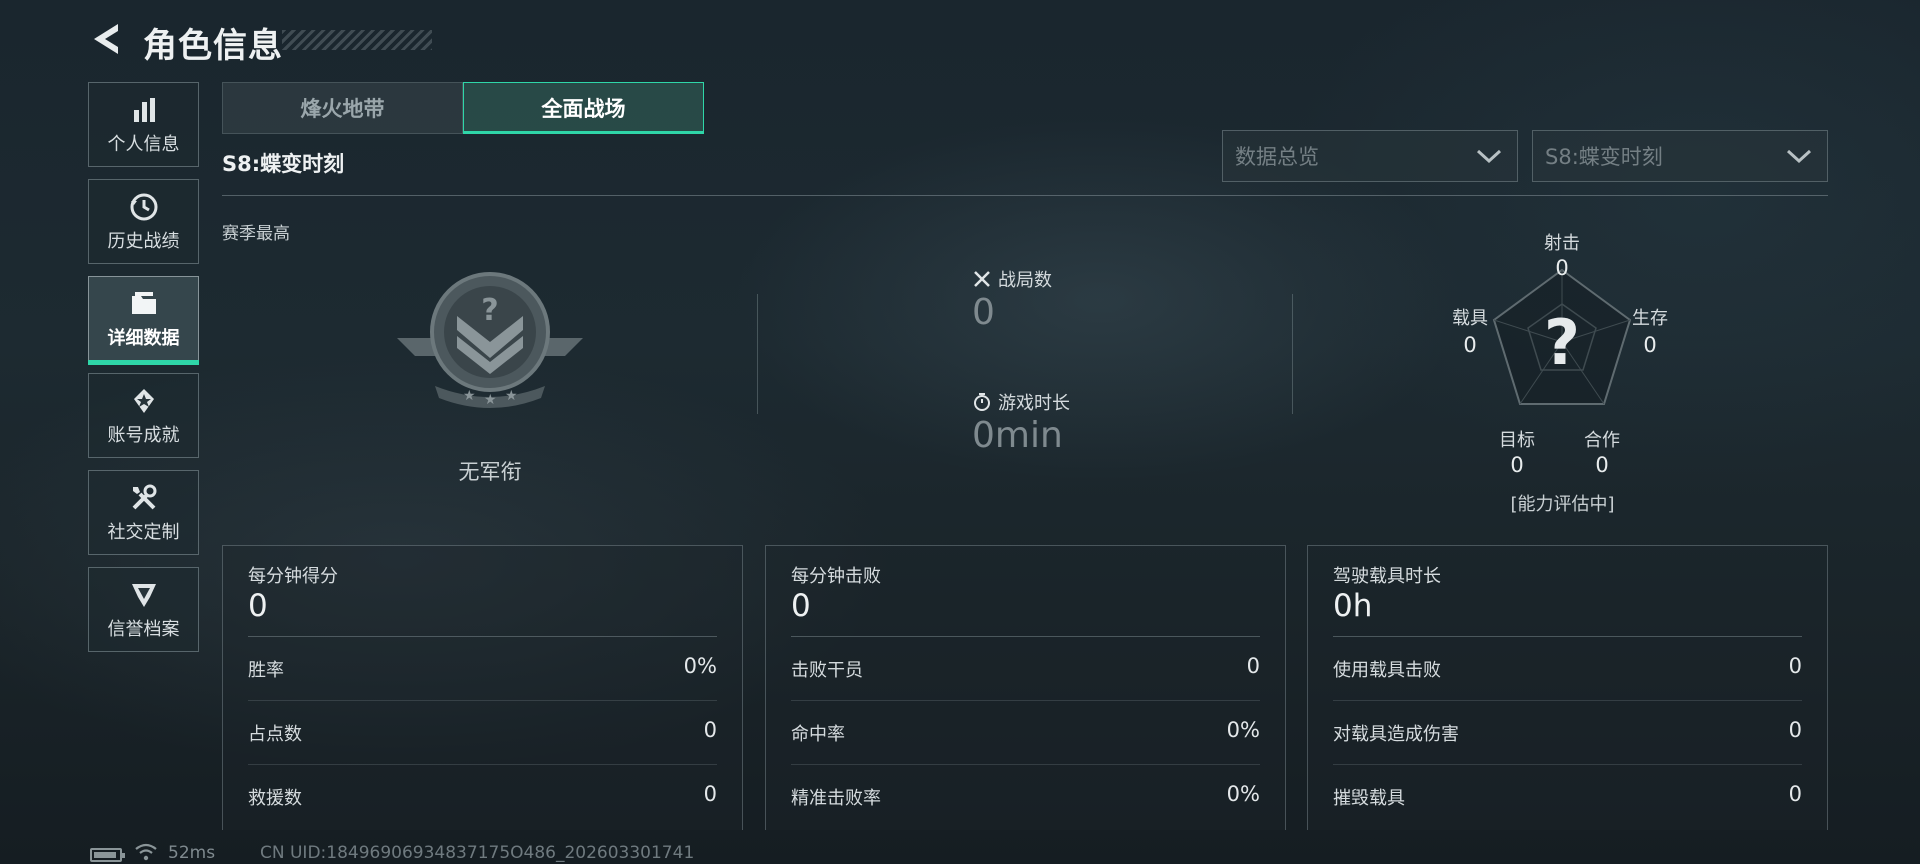  I want to click on sidebar-item-label: 信誉档案, so click(143, 629).